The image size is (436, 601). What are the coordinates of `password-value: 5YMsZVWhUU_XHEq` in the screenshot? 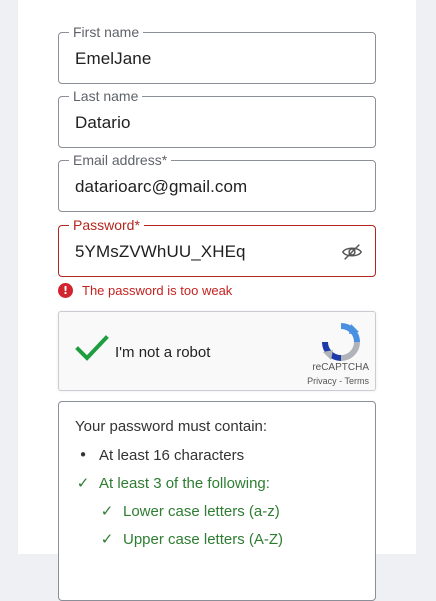 It's located at (160, 252).